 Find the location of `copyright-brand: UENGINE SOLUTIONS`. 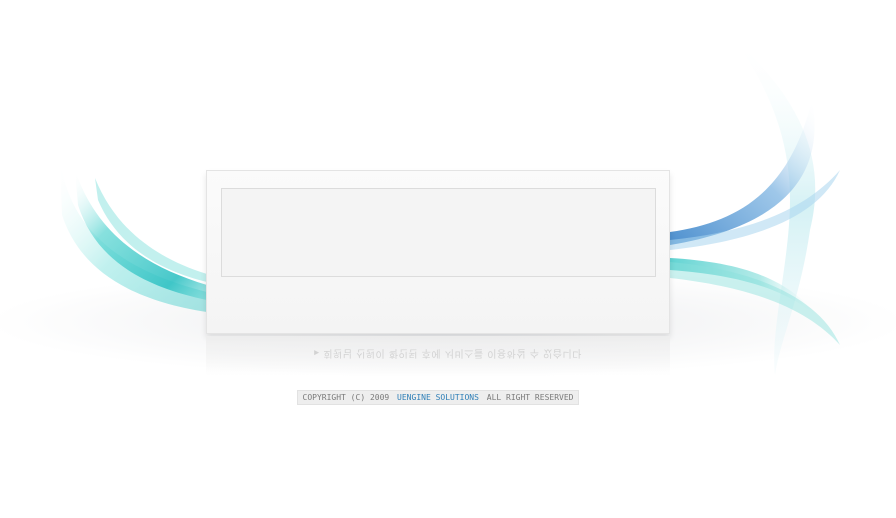

copyright-brand: UENGINE SOLUTIONS is located at coordinates (438, 397).